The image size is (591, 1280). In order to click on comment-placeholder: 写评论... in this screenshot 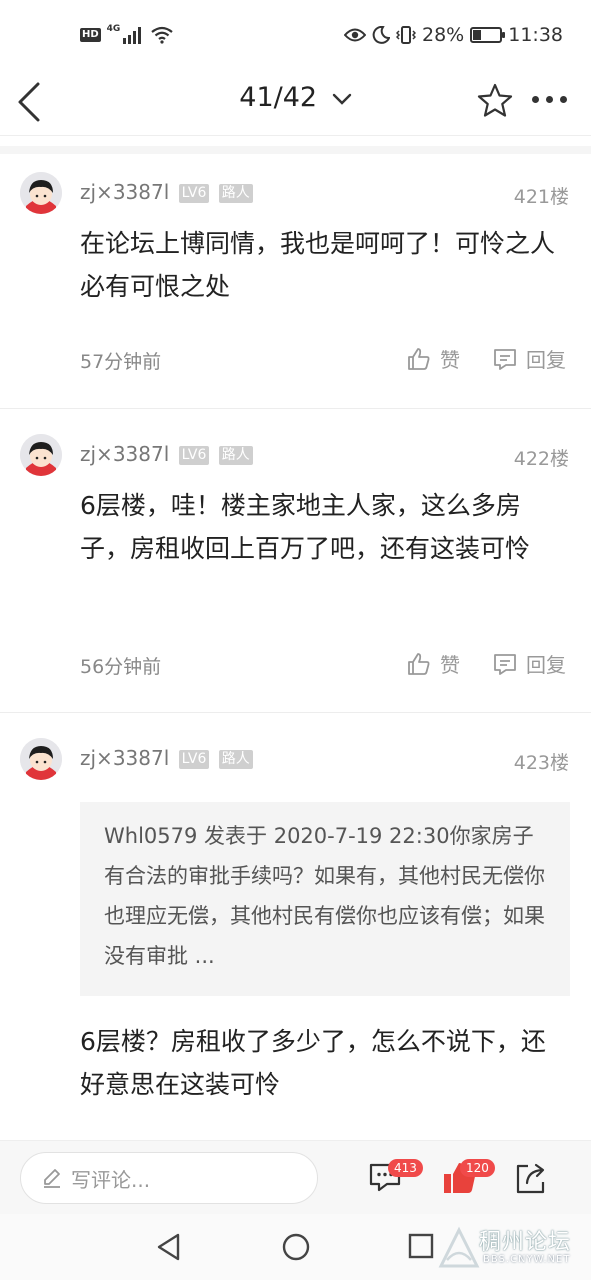, I will do `click(111, 1179)`.